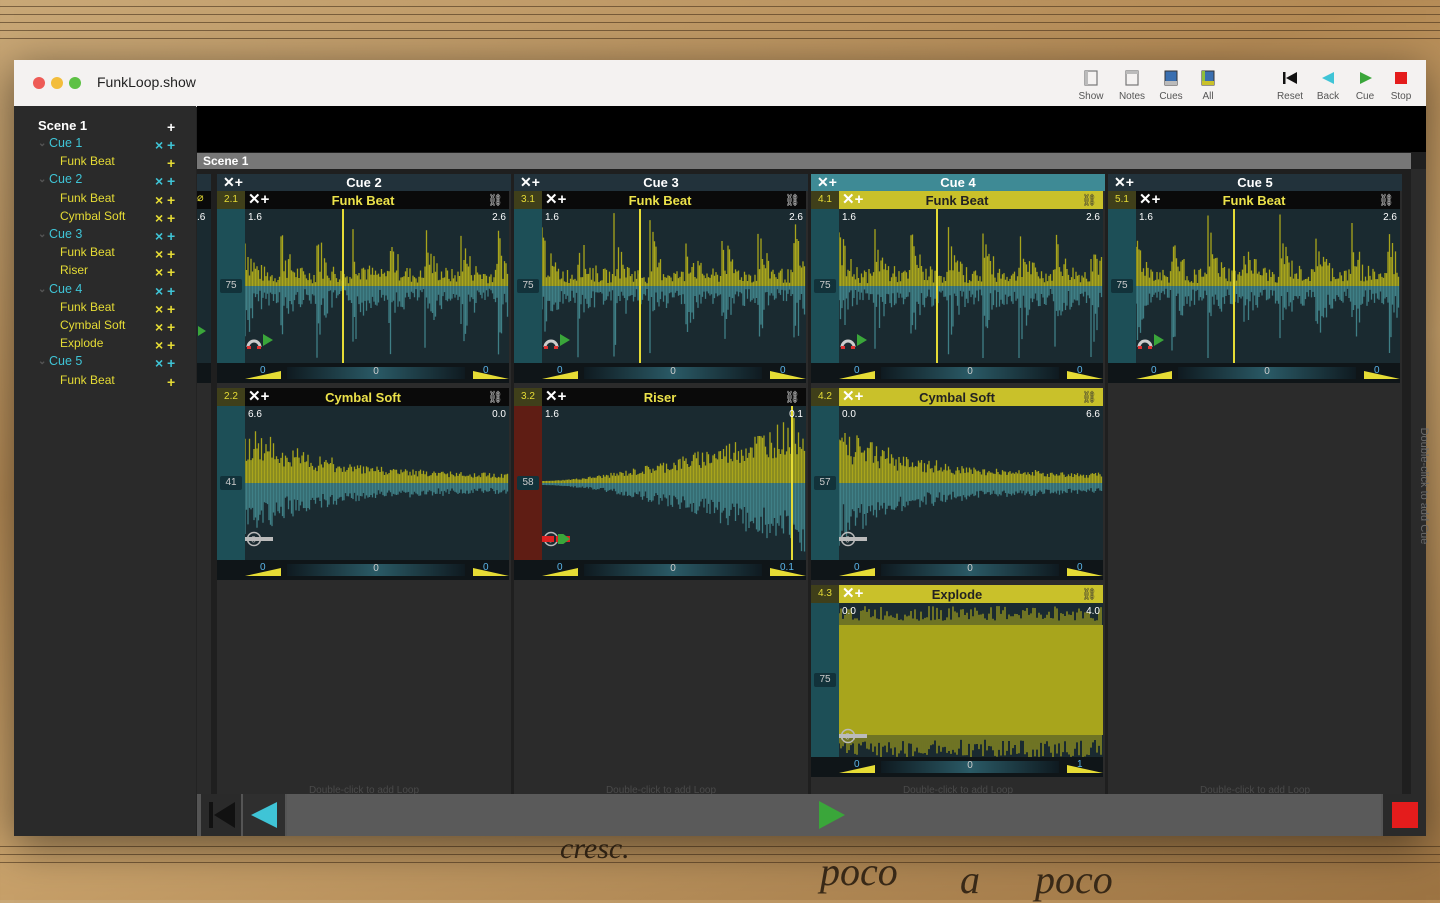 This screenshot has width=1440, height=903. I want to click on back-transport-button, so click(264, 815).